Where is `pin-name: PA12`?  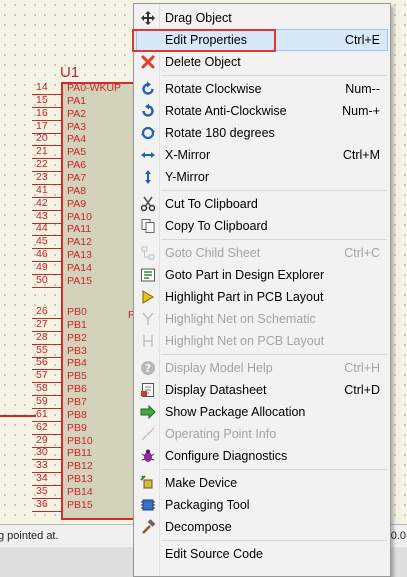 pin-name: PA12 is located at coordinates (79, 242).